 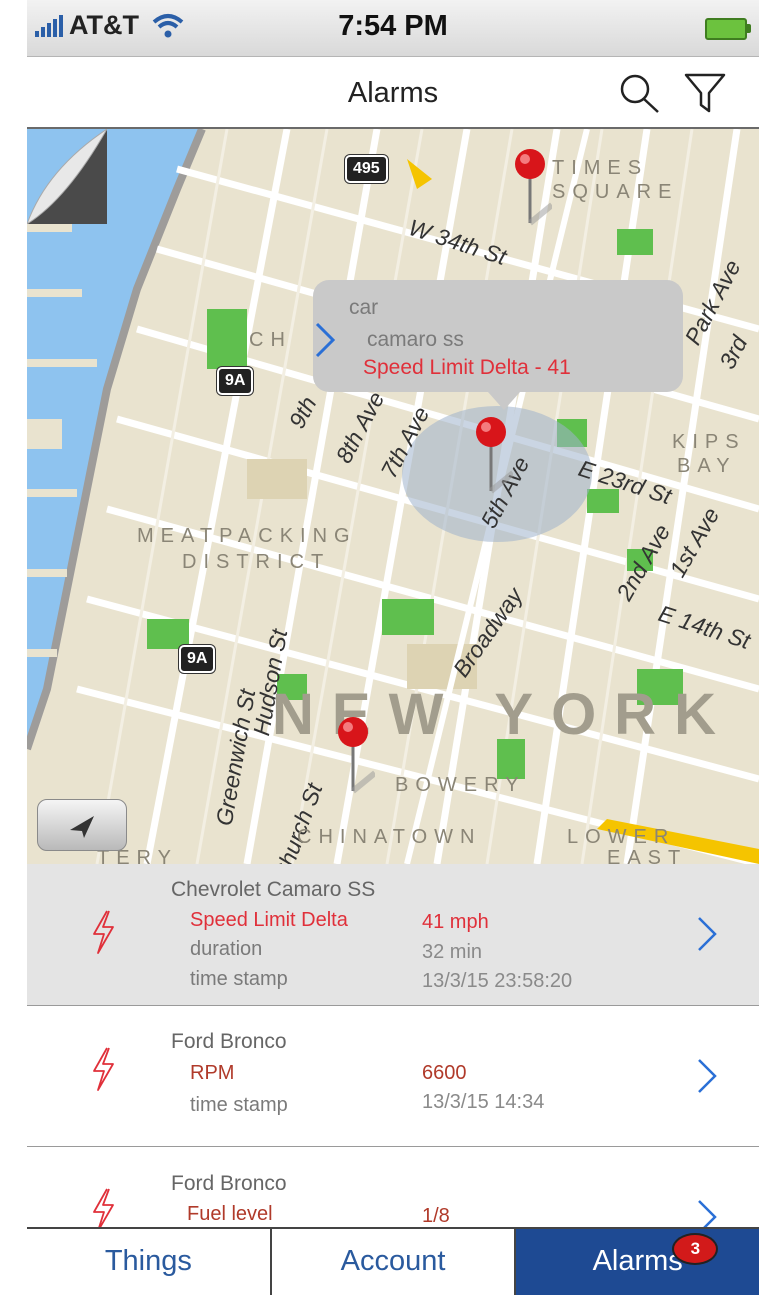 I want to click on status-bar: AT&T 7:54 PM, so click(x=393, y=28).